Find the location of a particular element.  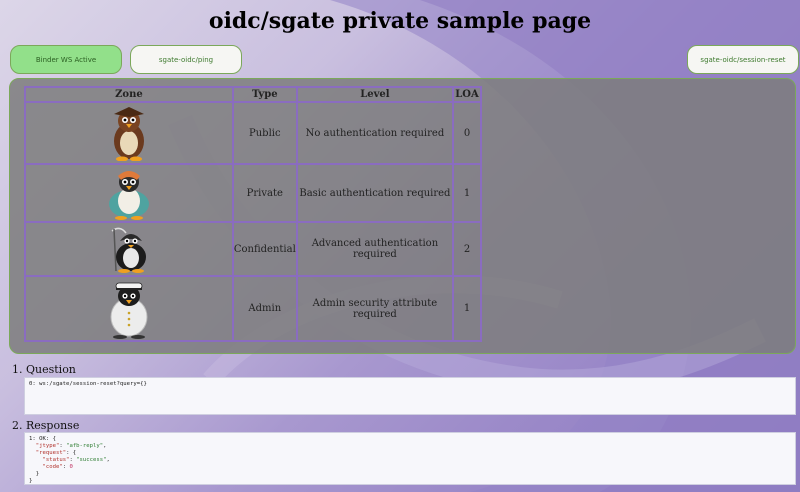

code-key: "code" is located at coordinates (52, 467).